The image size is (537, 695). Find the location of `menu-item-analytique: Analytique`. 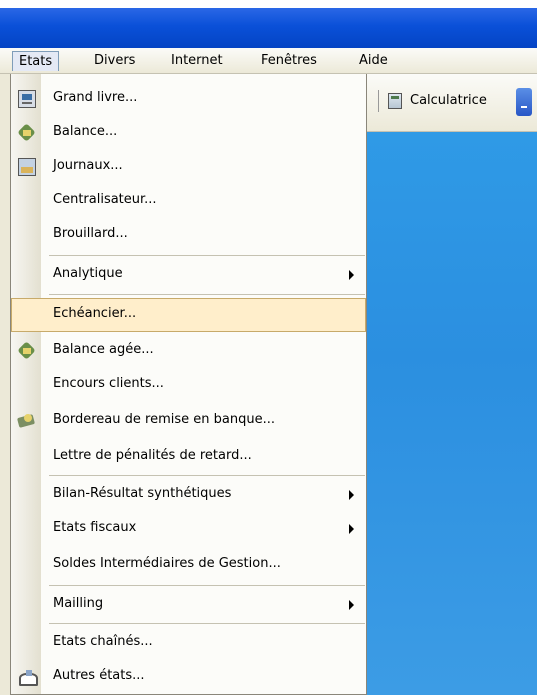

menu-item-analytique: Analytique is located at coordinates (188, 275).